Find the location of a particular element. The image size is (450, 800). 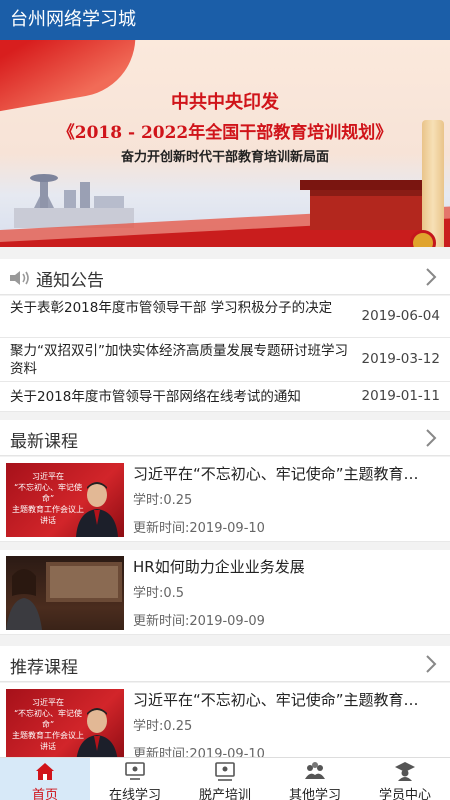

tab-home: 首页 is located at coordinates (45, 779).